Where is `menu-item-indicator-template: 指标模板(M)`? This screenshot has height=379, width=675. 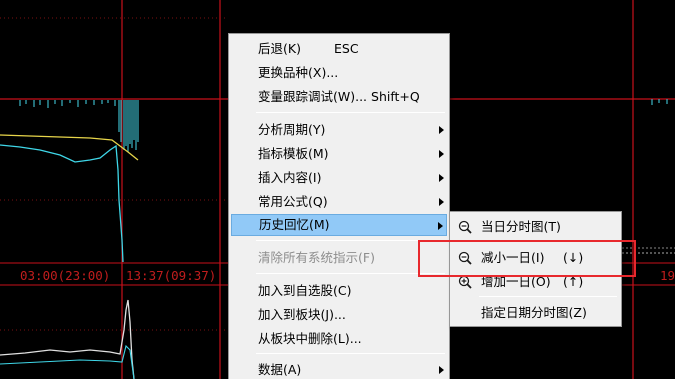 menu-item-indicator-template: 指标模板(M) is located at coordinates (339, 154).